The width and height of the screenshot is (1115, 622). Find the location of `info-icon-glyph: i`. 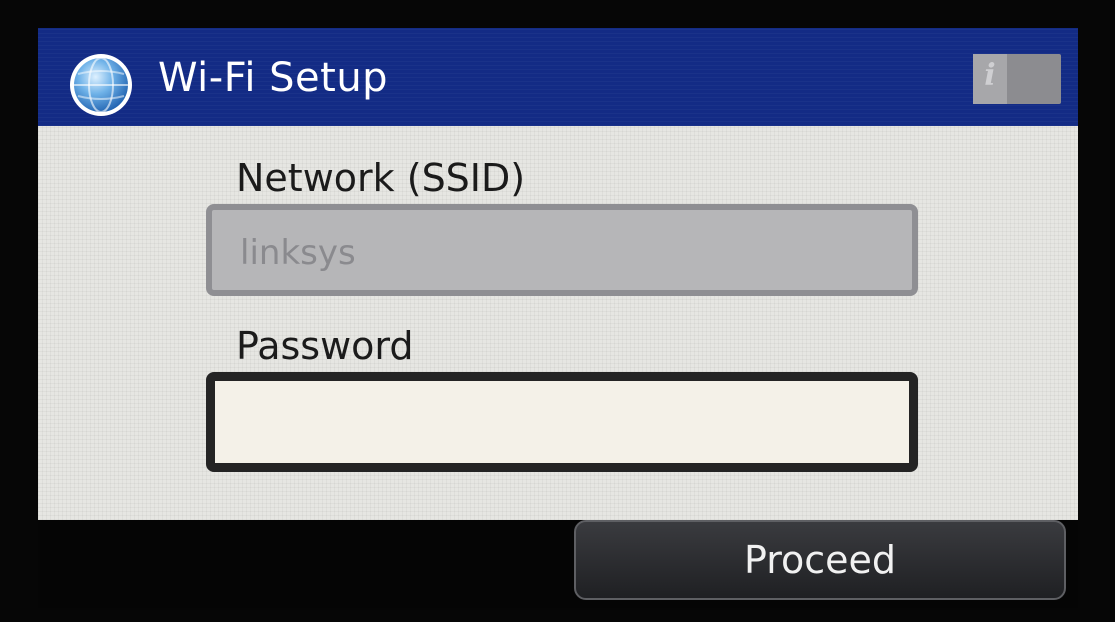

info-icon-glyph: i is located at coordinates (990, 75).